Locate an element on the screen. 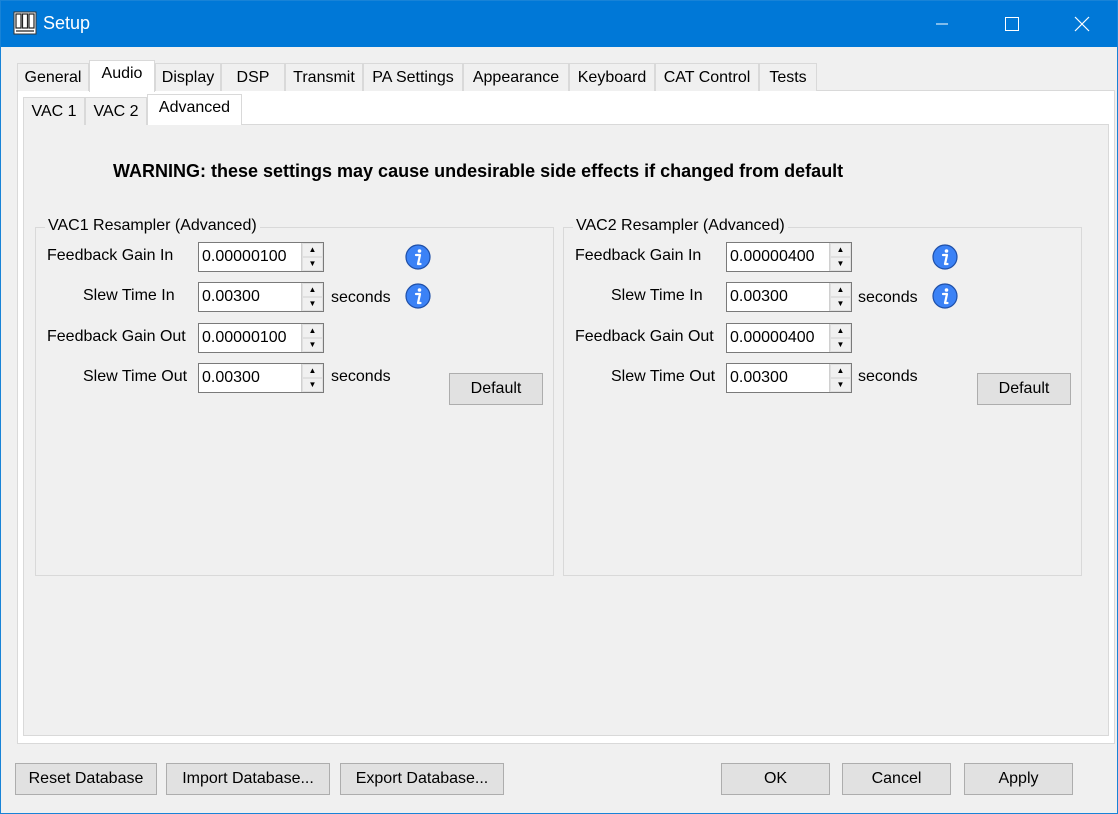 This screenshot has height=814, width=1118. vac1-slew-time-in-field: 0.00300 ▲ ▼ is located at coordinates (261, 297).